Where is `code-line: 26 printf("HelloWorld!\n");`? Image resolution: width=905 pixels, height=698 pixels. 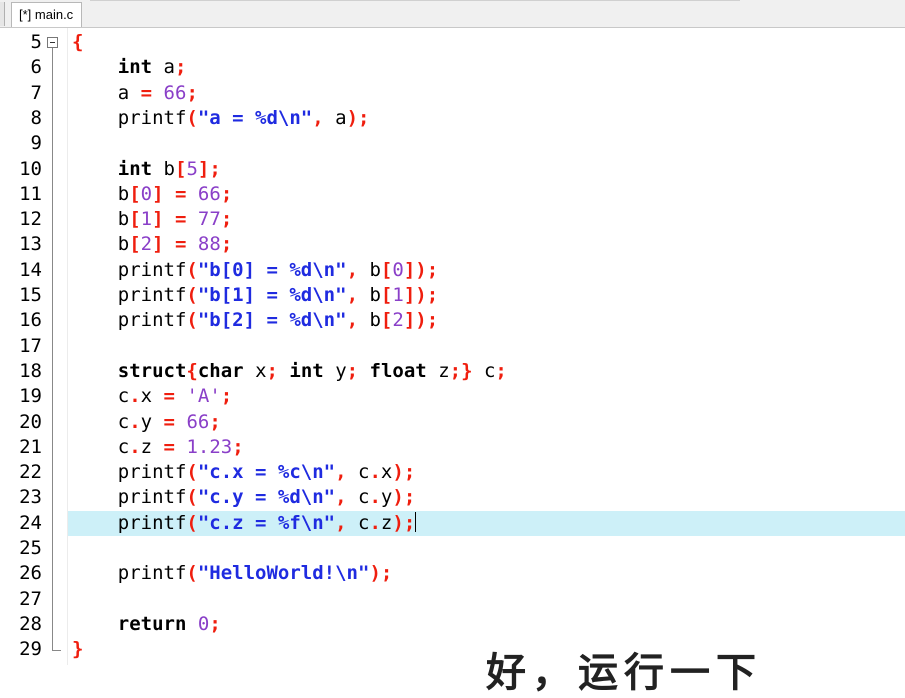 code-line: 26 printf("HelloWorld!\n"); is located at coordinates (452, 573).